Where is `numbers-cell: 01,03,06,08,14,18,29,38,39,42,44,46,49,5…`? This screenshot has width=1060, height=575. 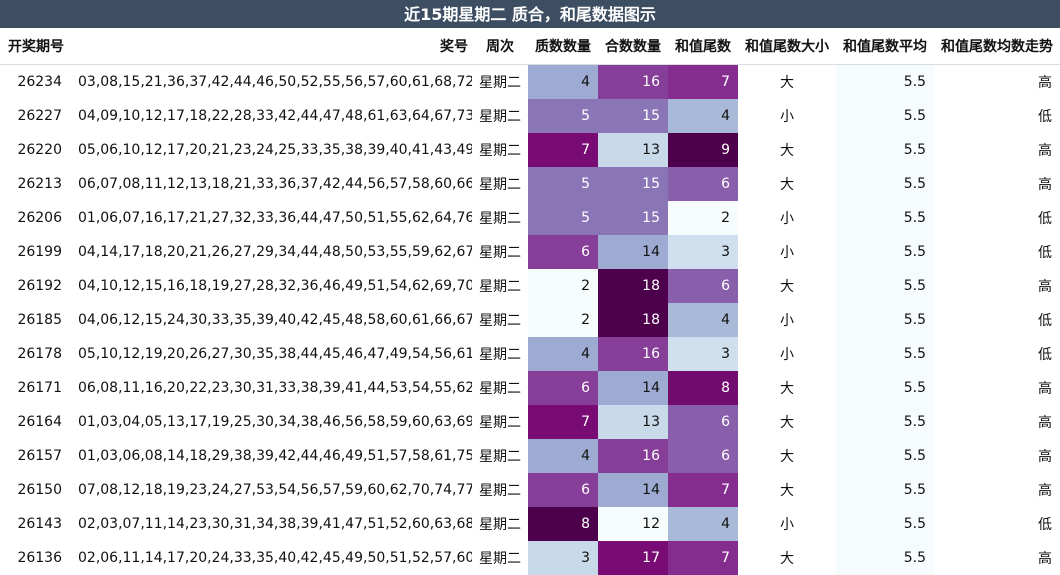 numbers-cell: 01,03,06,08,14,18,29,38,39,42,44,46,49,5… is located at coordinates (275, 456).